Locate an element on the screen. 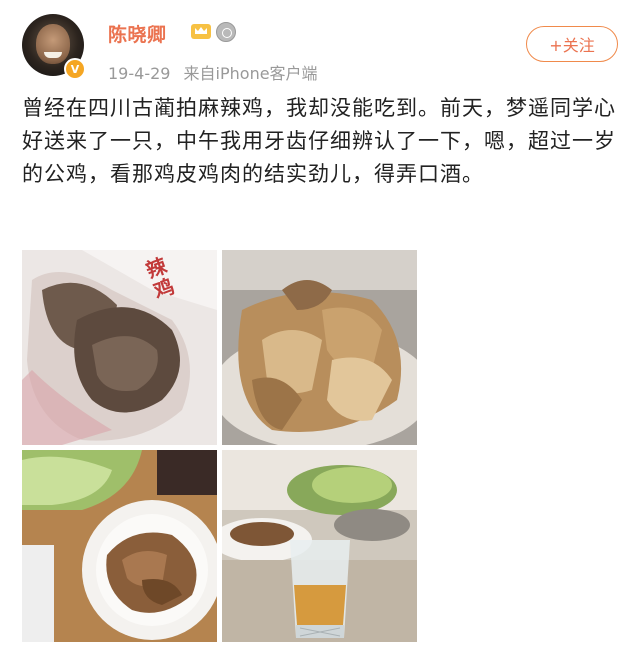 This screenshot has height=652, width=640. crown-icon is located at coordinates (201, 31).